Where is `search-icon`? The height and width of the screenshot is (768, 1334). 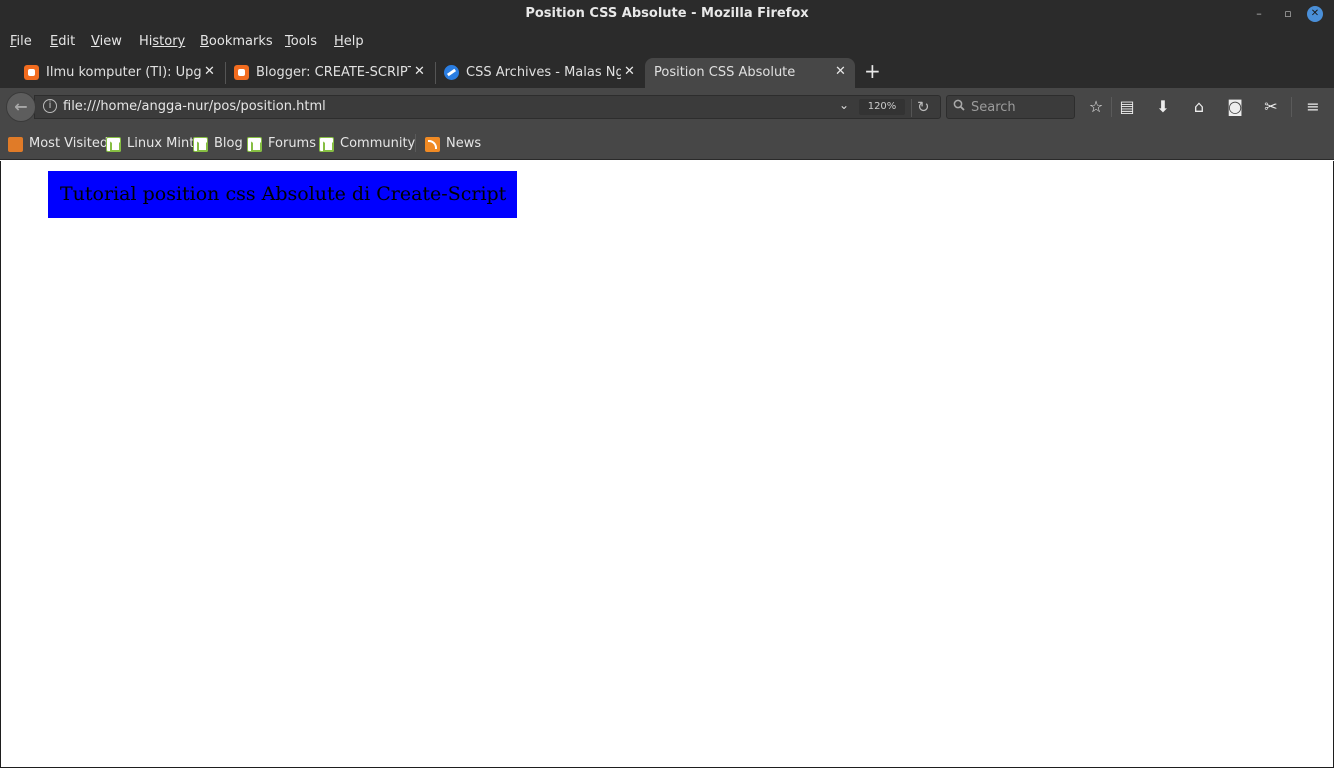 search-icon is located at coordinates (959, 105).